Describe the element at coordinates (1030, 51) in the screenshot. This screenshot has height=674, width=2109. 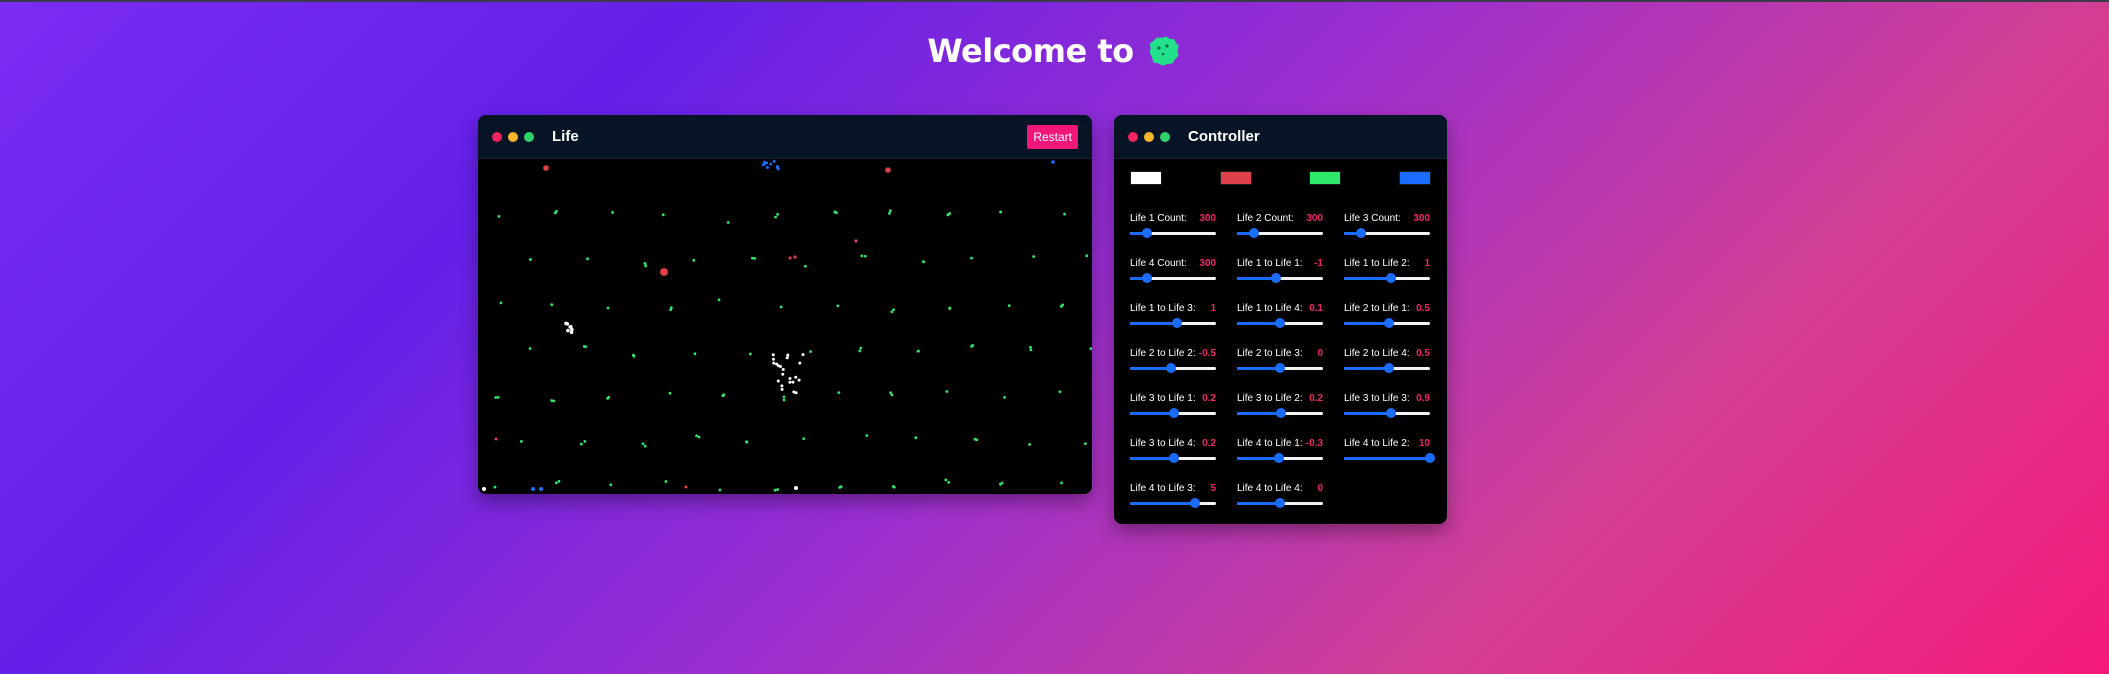
I see `page-title-text: Welcome to` at that location.